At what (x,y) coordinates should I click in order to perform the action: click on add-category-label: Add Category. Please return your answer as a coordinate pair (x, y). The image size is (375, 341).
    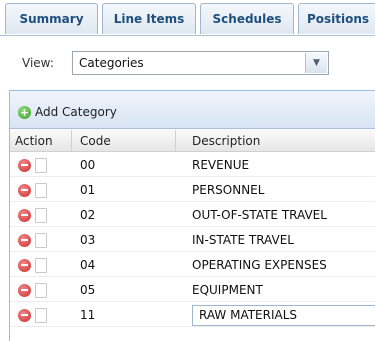
    Looking at the image, I should click on (76, 112).